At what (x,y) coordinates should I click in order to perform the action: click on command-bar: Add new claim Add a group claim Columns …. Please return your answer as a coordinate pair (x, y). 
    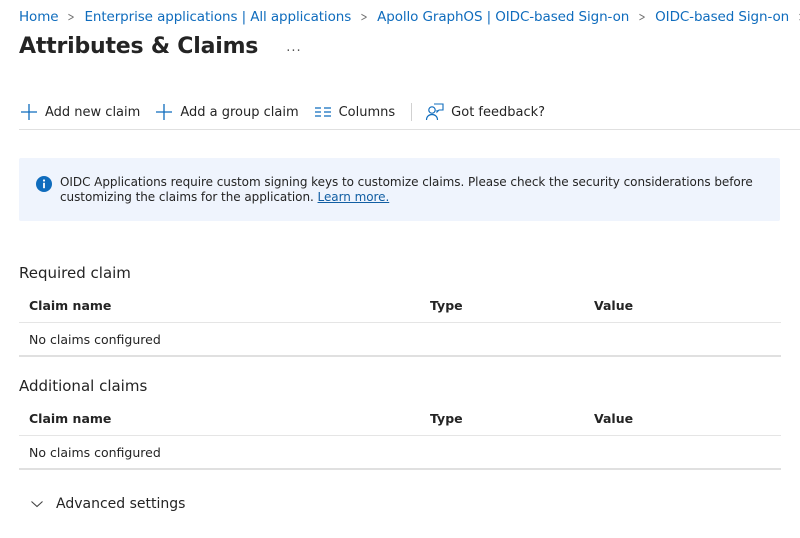
    Looking at the image, I should click on (409, 113).